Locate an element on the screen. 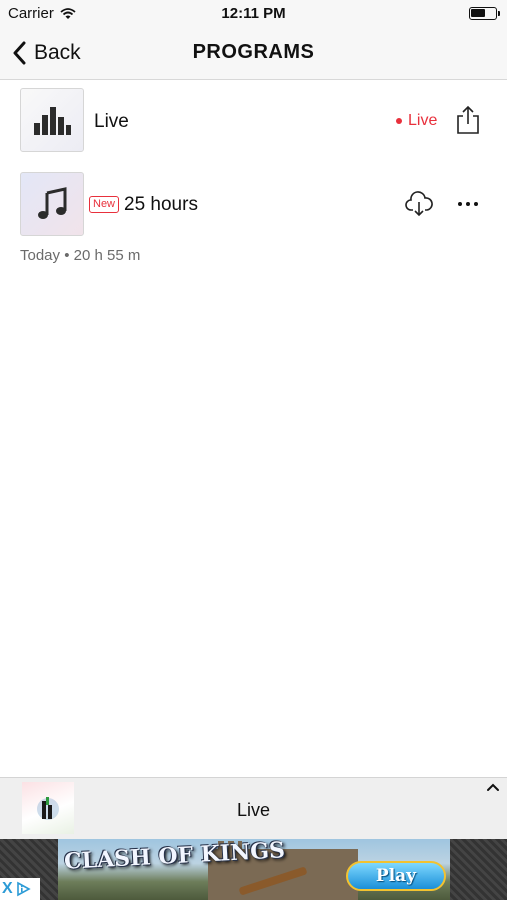 The width and height of the screenshot is (507, 900). live-status: Live is located at coordinates (416, 121).